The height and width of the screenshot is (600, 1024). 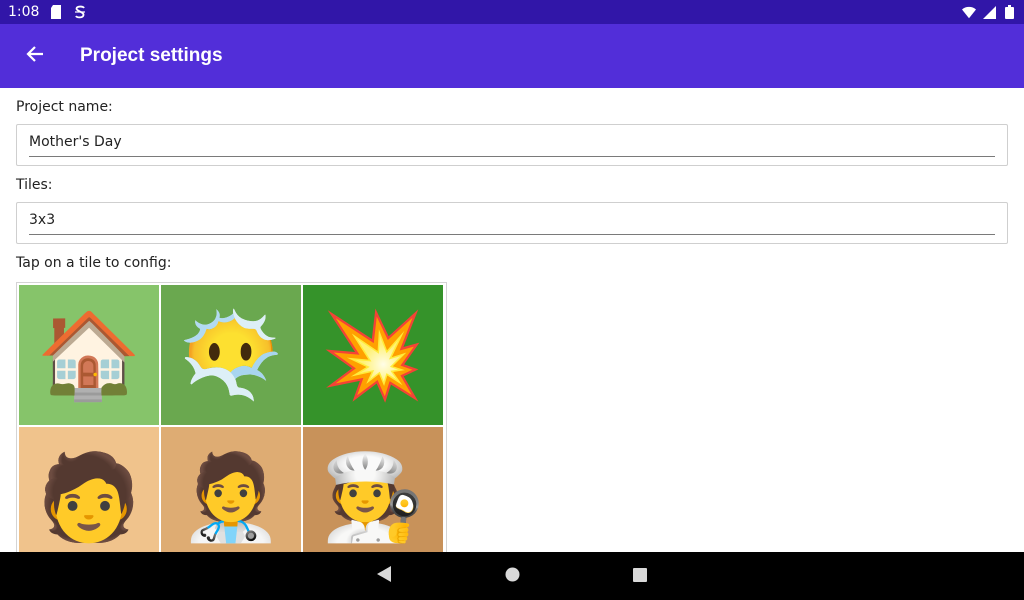 I want to click on signal-icon, so click(x=989, y=12).